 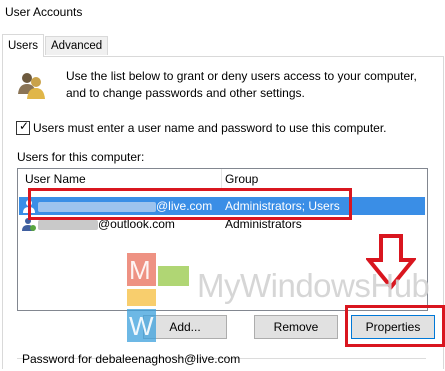 I want to click on users-section-label: Users for this computer:, so click(x=81, y=157).